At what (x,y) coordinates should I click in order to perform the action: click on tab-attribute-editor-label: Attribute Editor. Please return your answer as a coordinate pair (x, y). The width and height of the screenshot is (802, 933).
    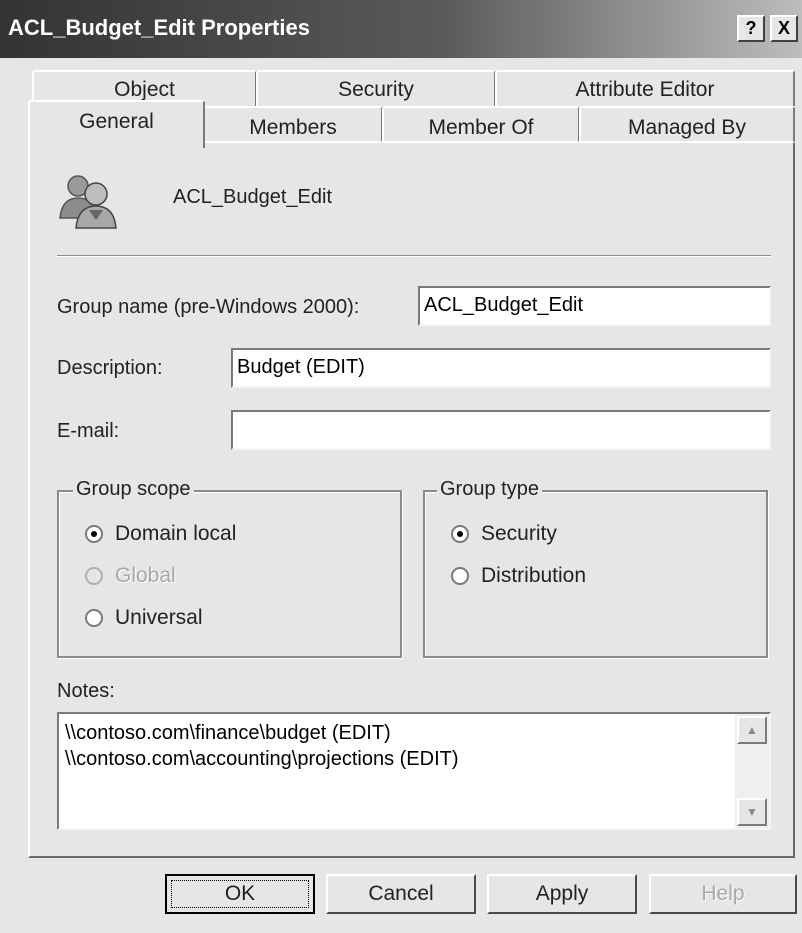
    Looking at the image, I should click on (645, 89).